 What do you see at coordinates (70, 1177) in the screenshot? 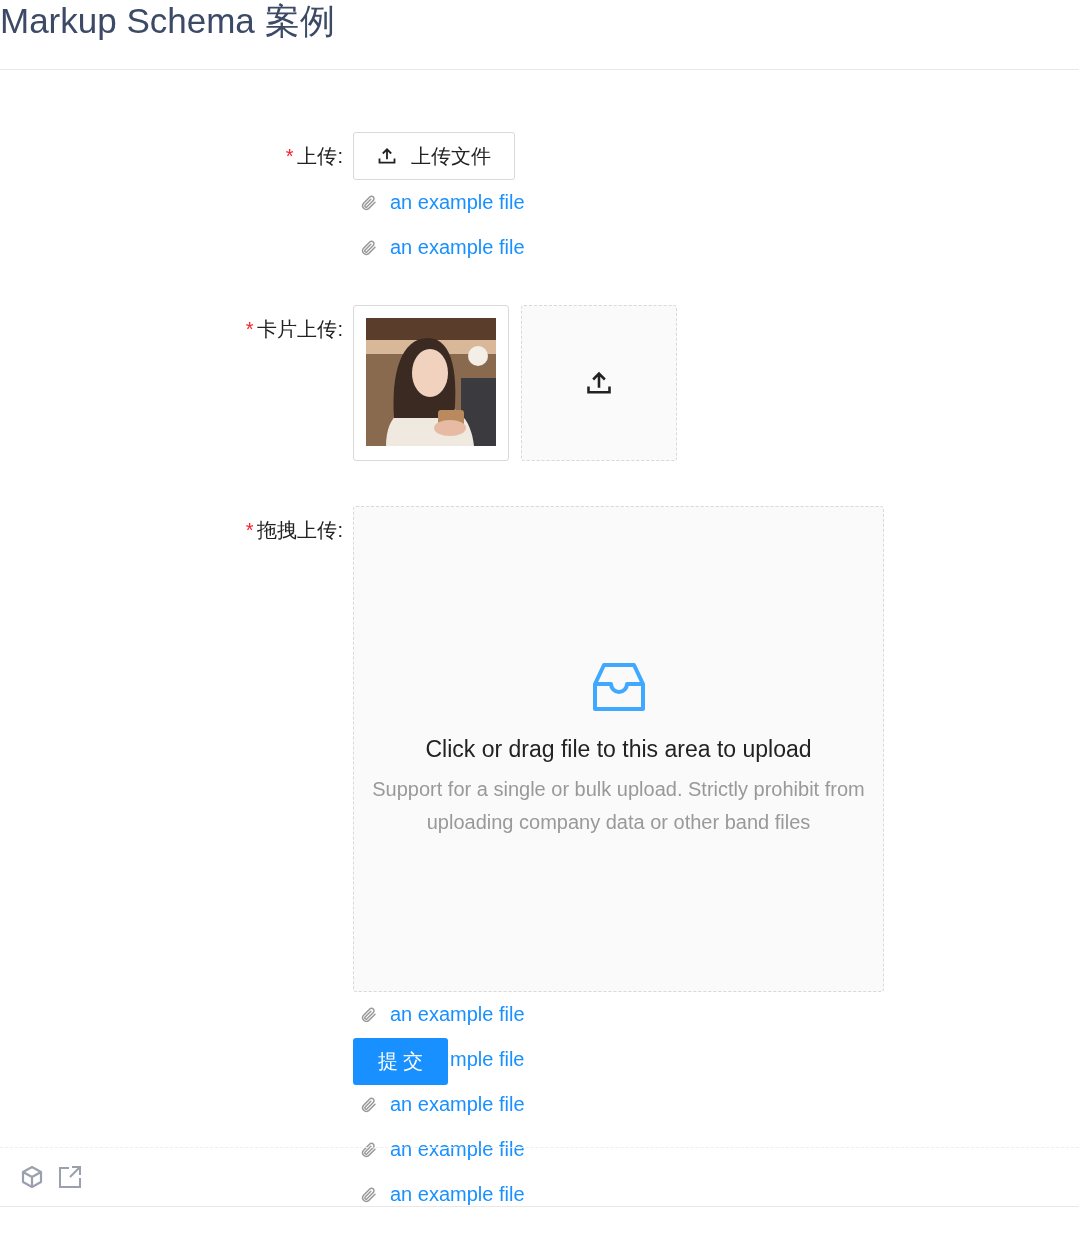
I see `external-link-icon` at bounding box center [70, 1177].